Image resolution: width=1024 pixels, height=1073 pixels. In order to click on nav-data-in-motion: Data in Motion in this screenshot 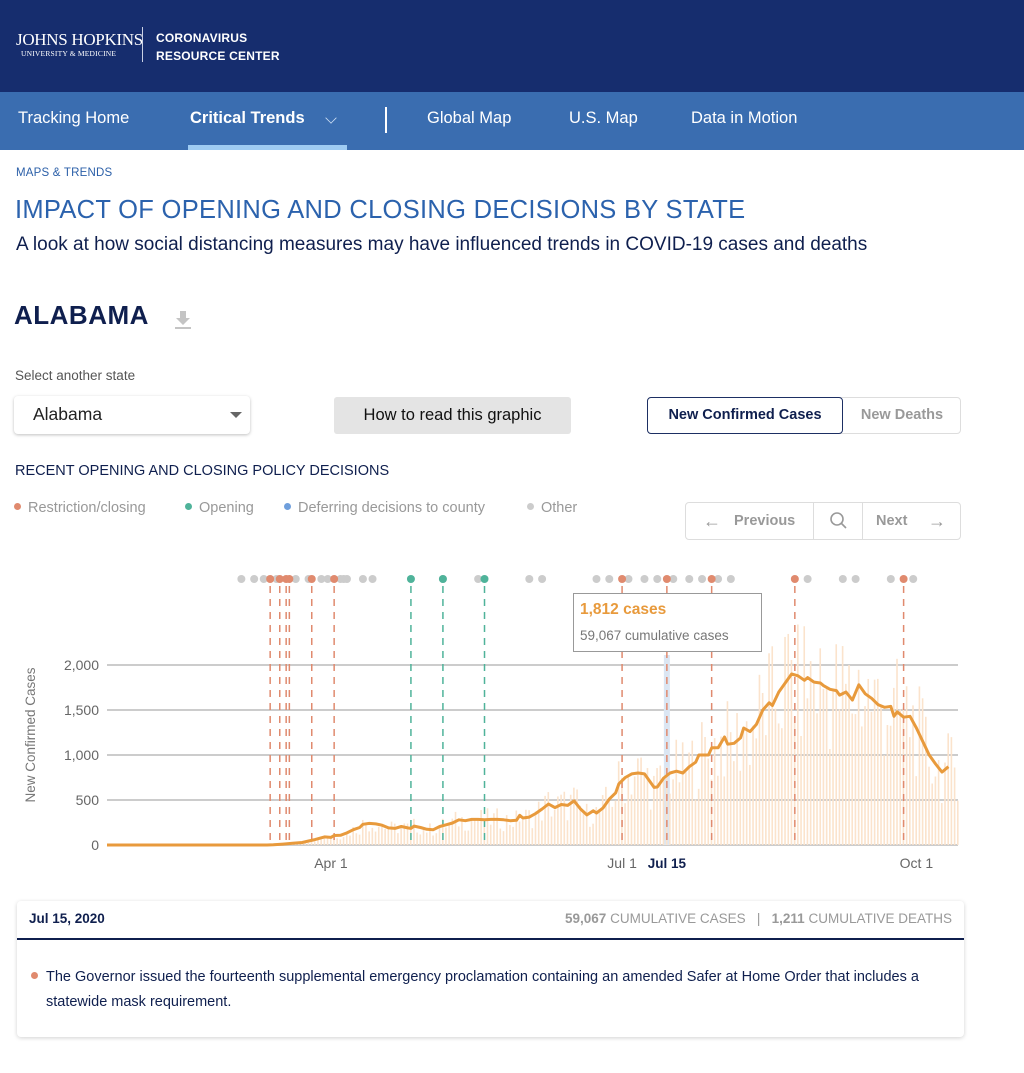, I will do `click(744, 118)`.